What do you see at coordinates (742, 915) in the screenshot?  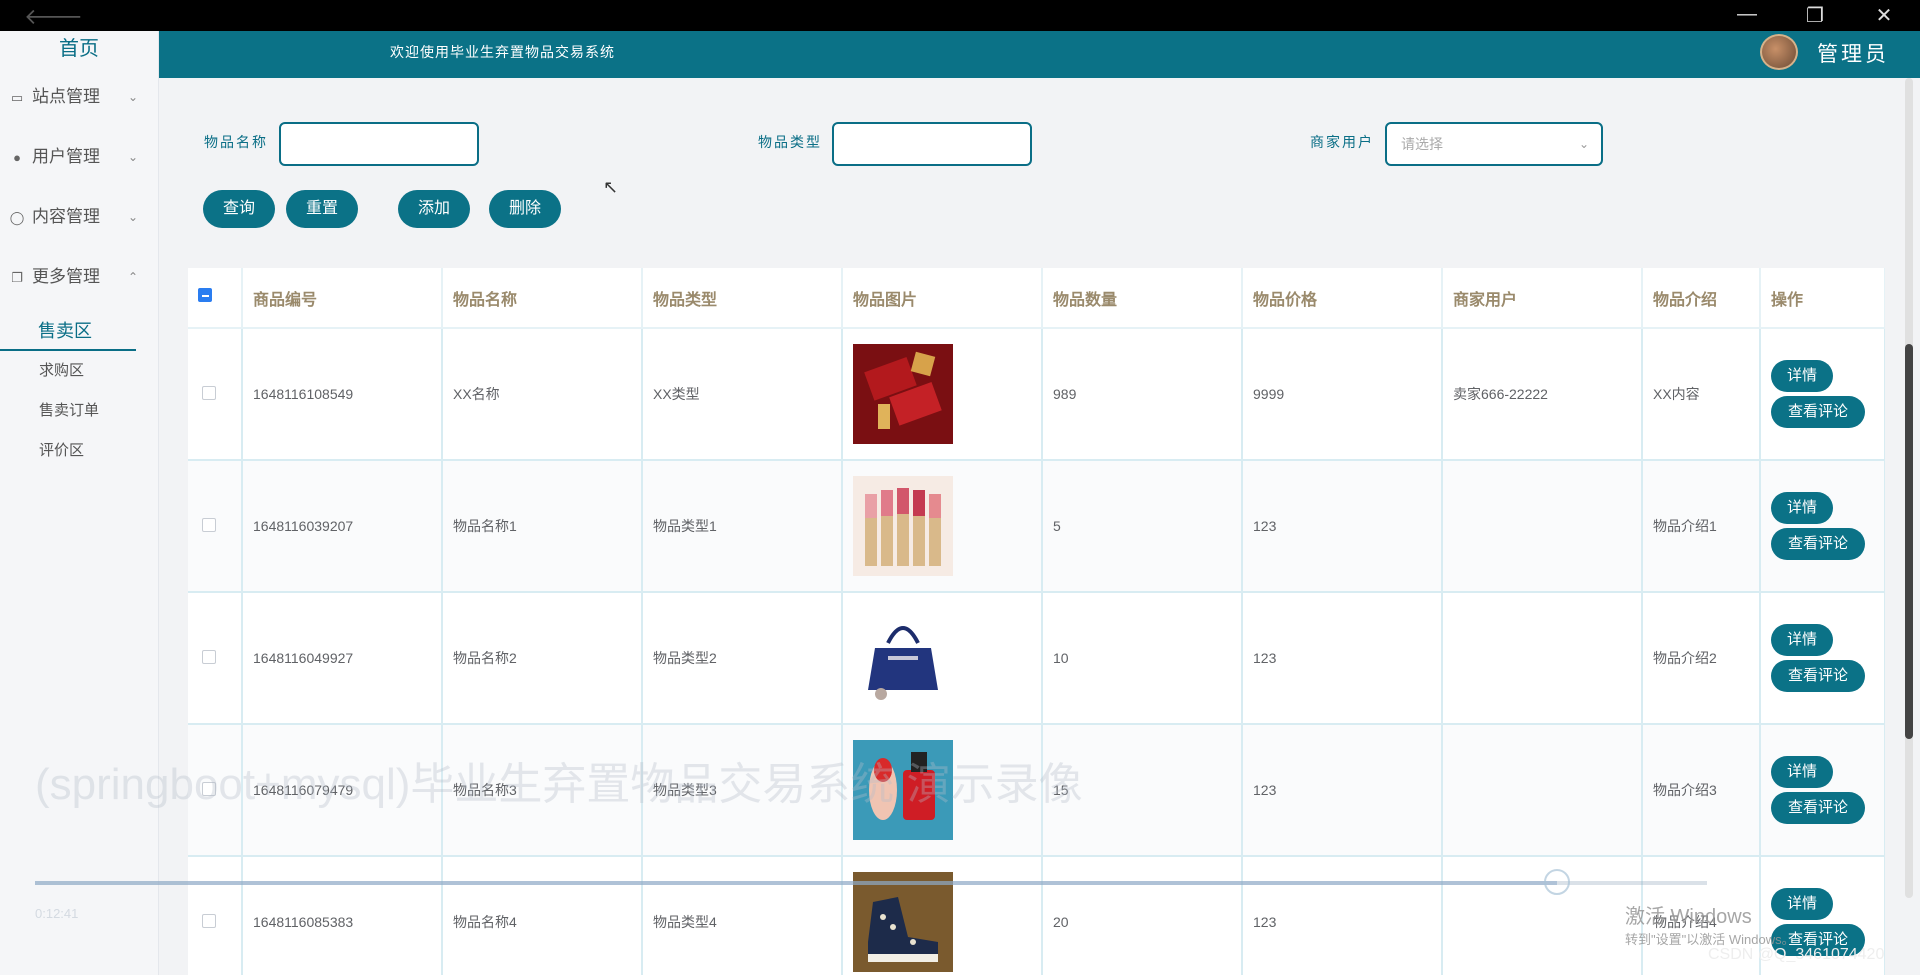 I see `cell-type: 物品类型4` at bounding box center [742, 915].